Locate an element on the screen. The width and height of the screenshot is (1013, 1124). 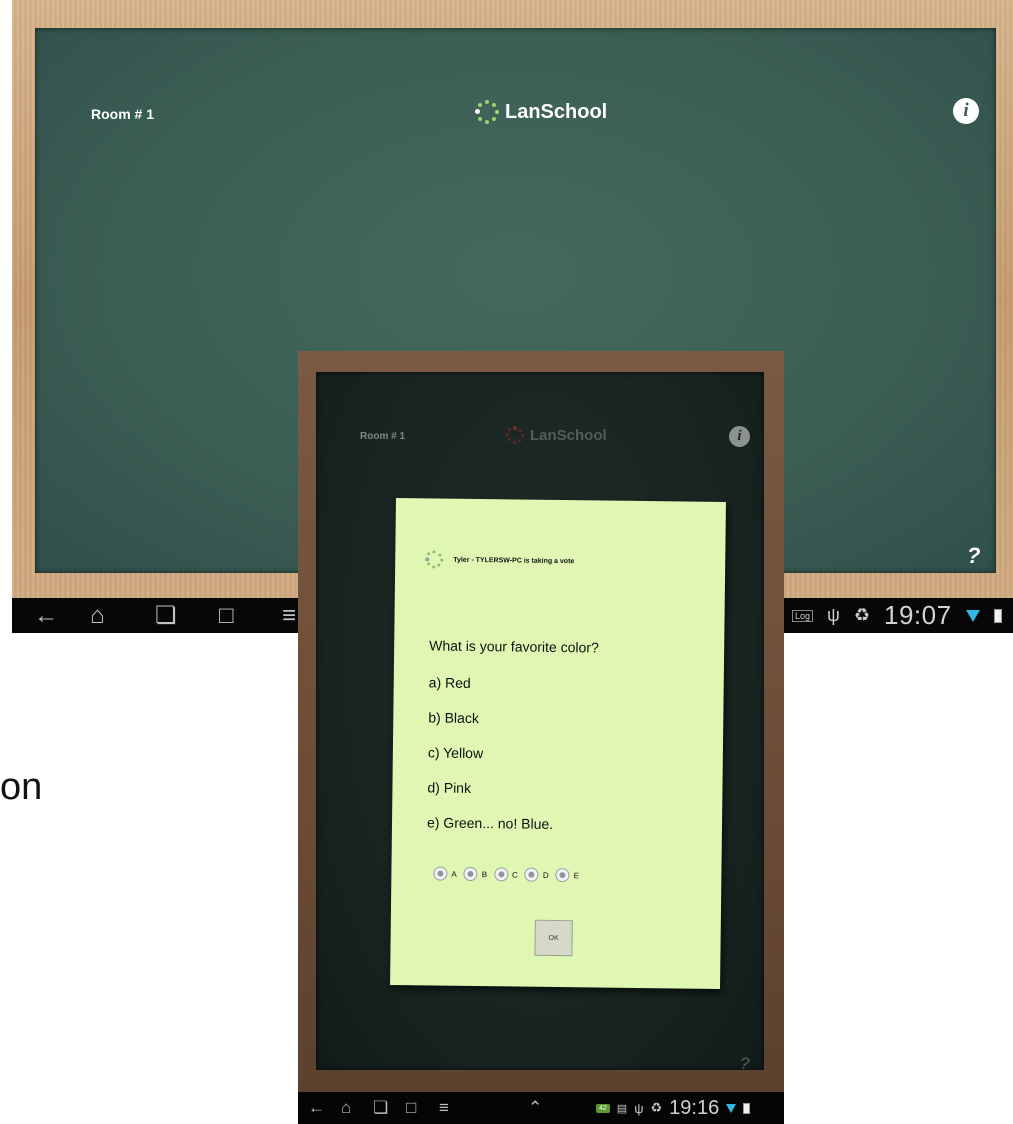
option-e: E is located at coordinates (567, 875).